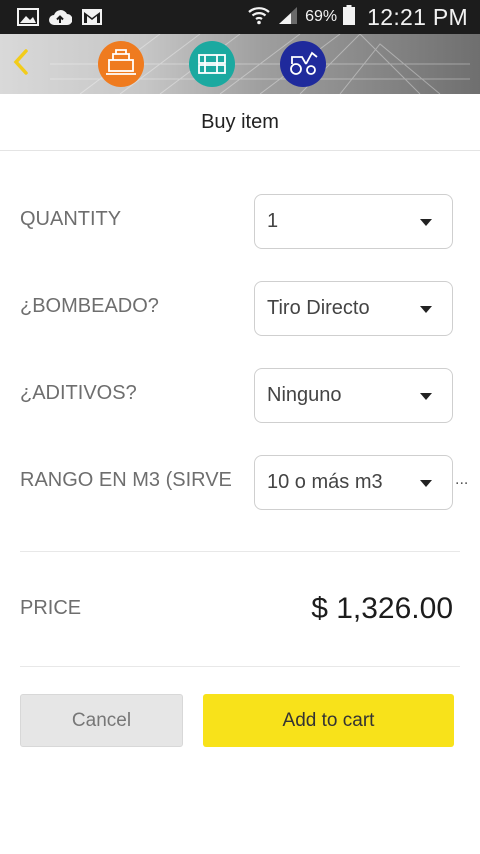 The height and width of the screenshot is (854, 480). What do you see at coordinates (288, 17) in the screenshot?
I see `signal-icon` at bounding box center [288, 17].